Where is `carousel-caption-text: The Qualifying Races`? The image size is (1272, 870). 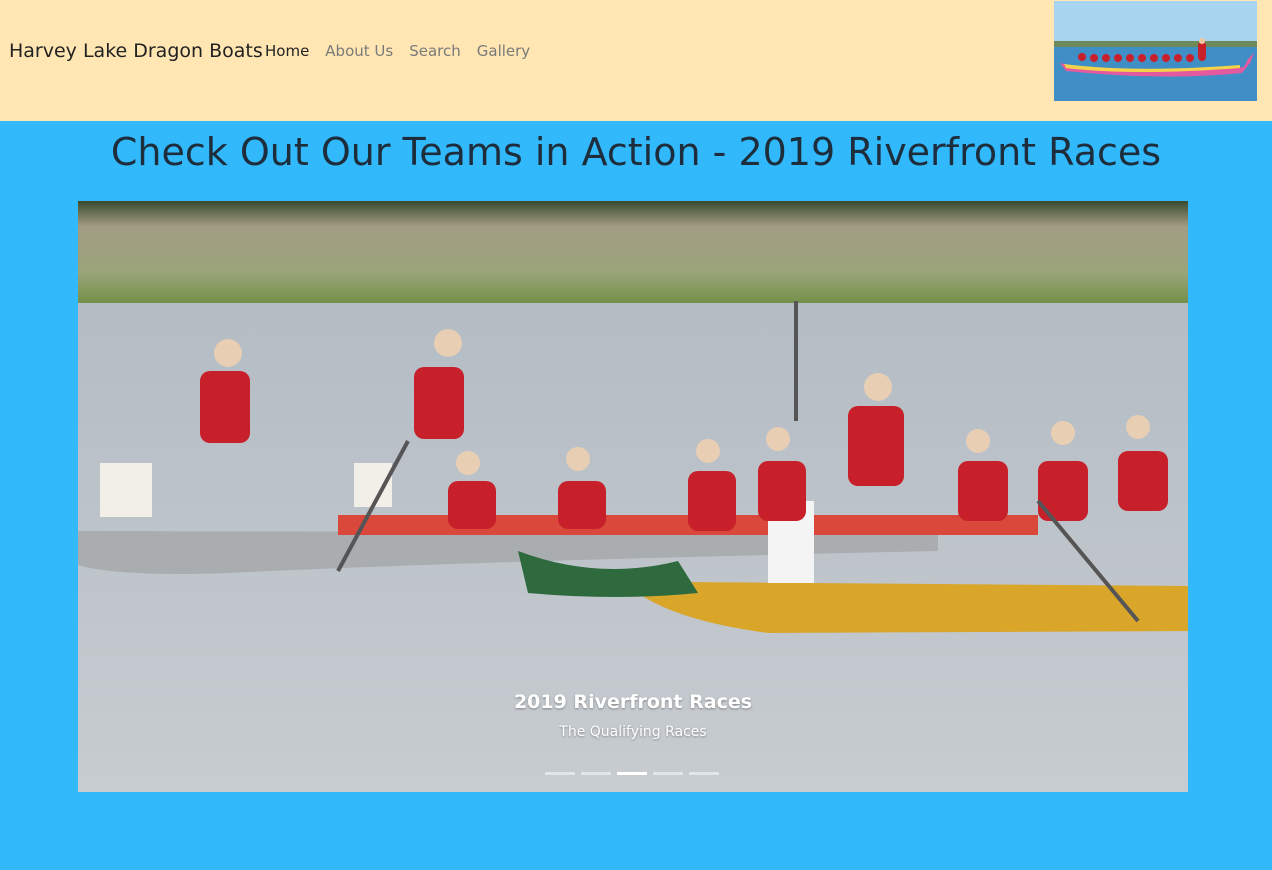 carousel-caption-text: The Qualifying Races is located at coordinates (633, 732).